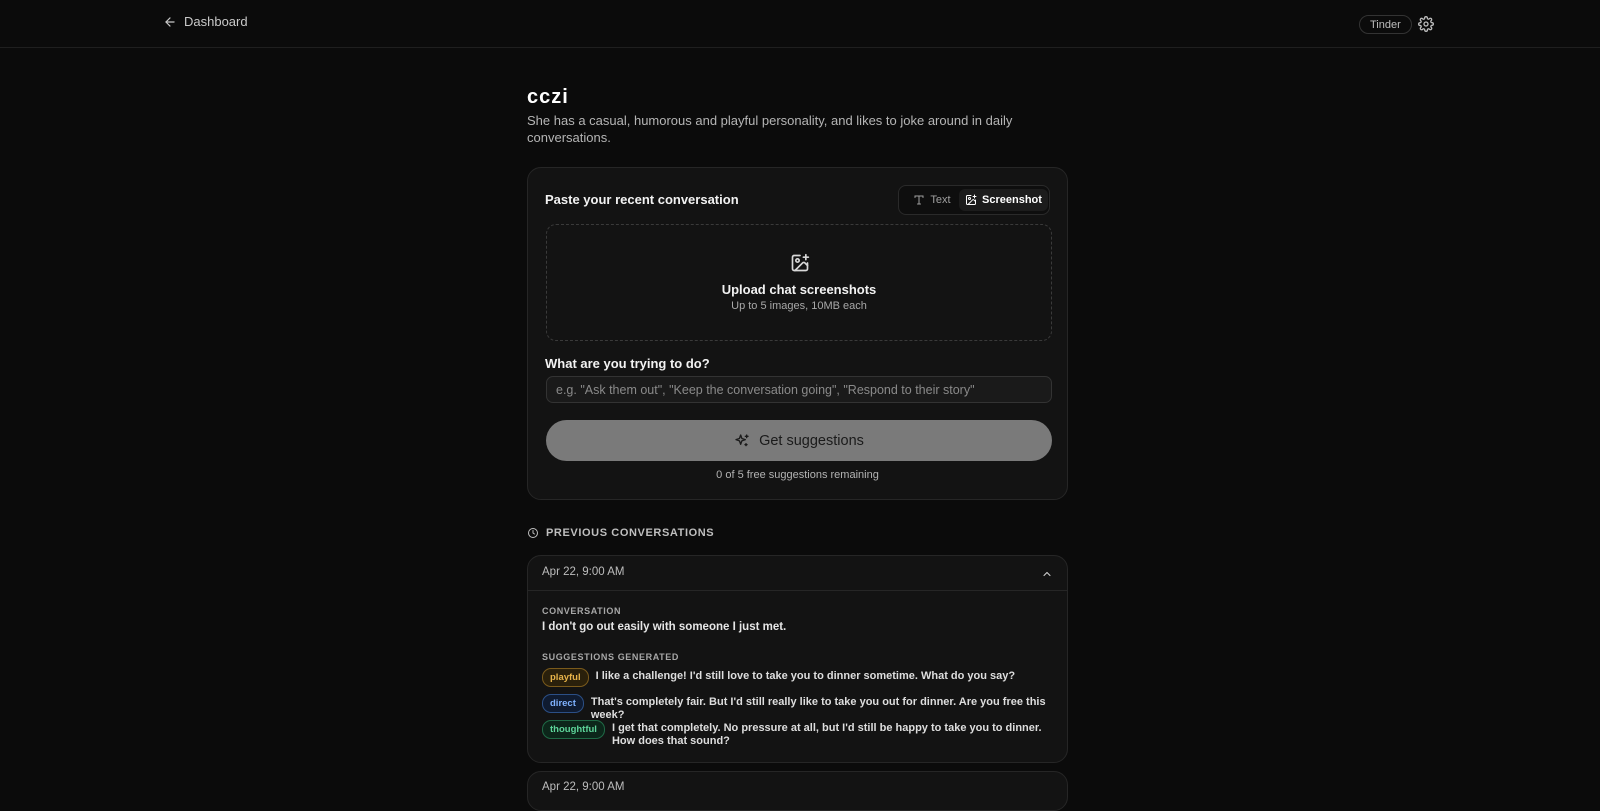 The height and width of the screenshot is (811, 1600). I want to click on text-mode-button: Text, so click(932, 200).